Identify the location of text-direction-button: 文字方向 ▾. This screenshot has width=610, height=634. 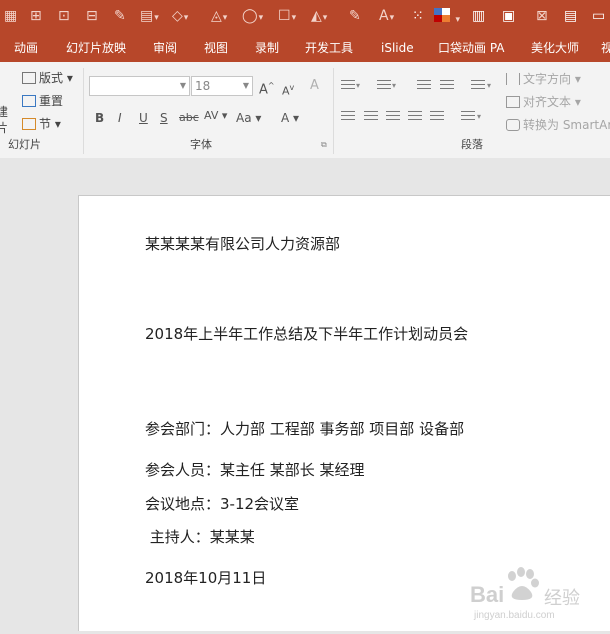
(543, 79).